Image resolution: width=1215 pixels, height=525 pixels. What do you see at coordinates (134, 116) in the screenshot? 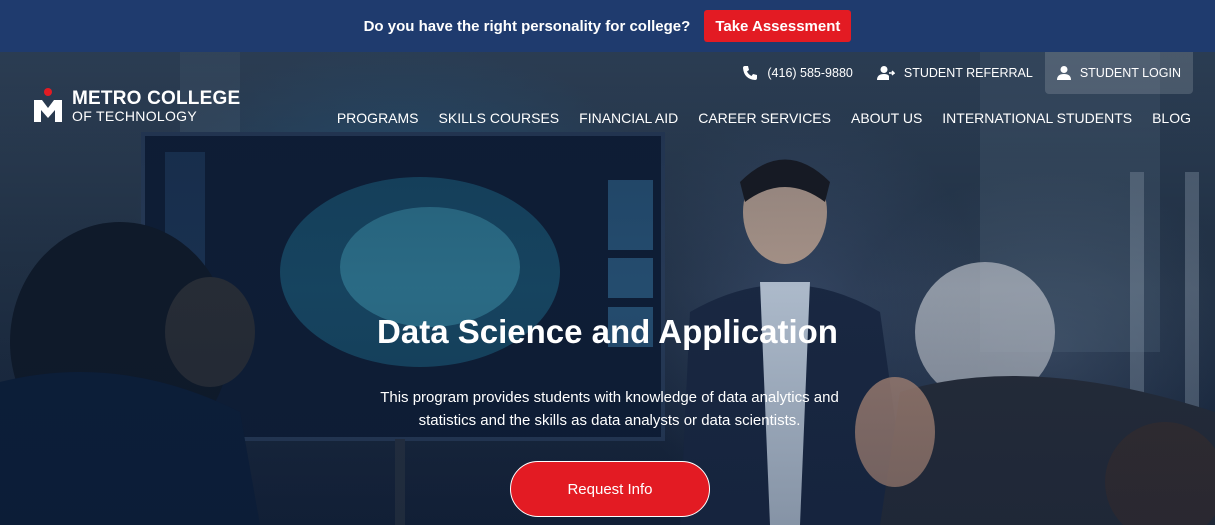
I see `logo-line-2: OF TECHNOLOGY` at bounding box center [134, 116].